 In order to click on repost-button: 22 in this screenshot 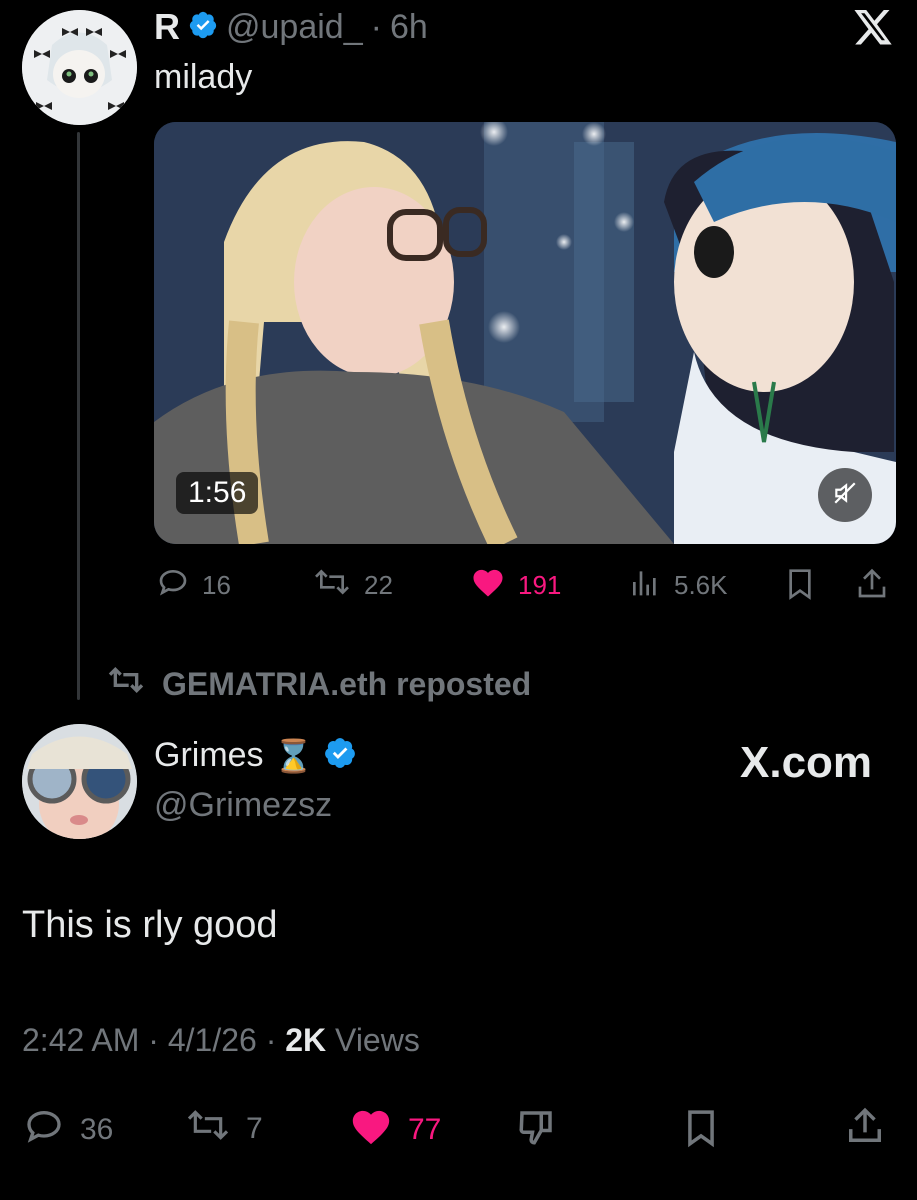, I will do `click(352, 585)`.